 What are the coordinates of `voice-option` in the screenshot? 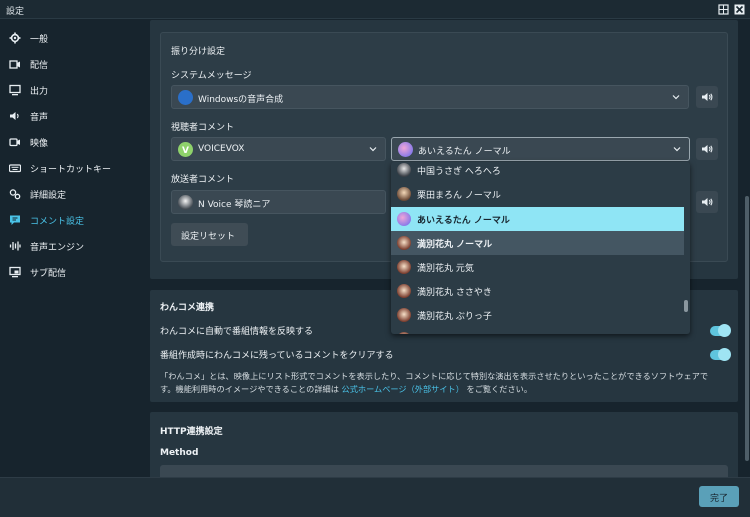 It's located at (537, 330).